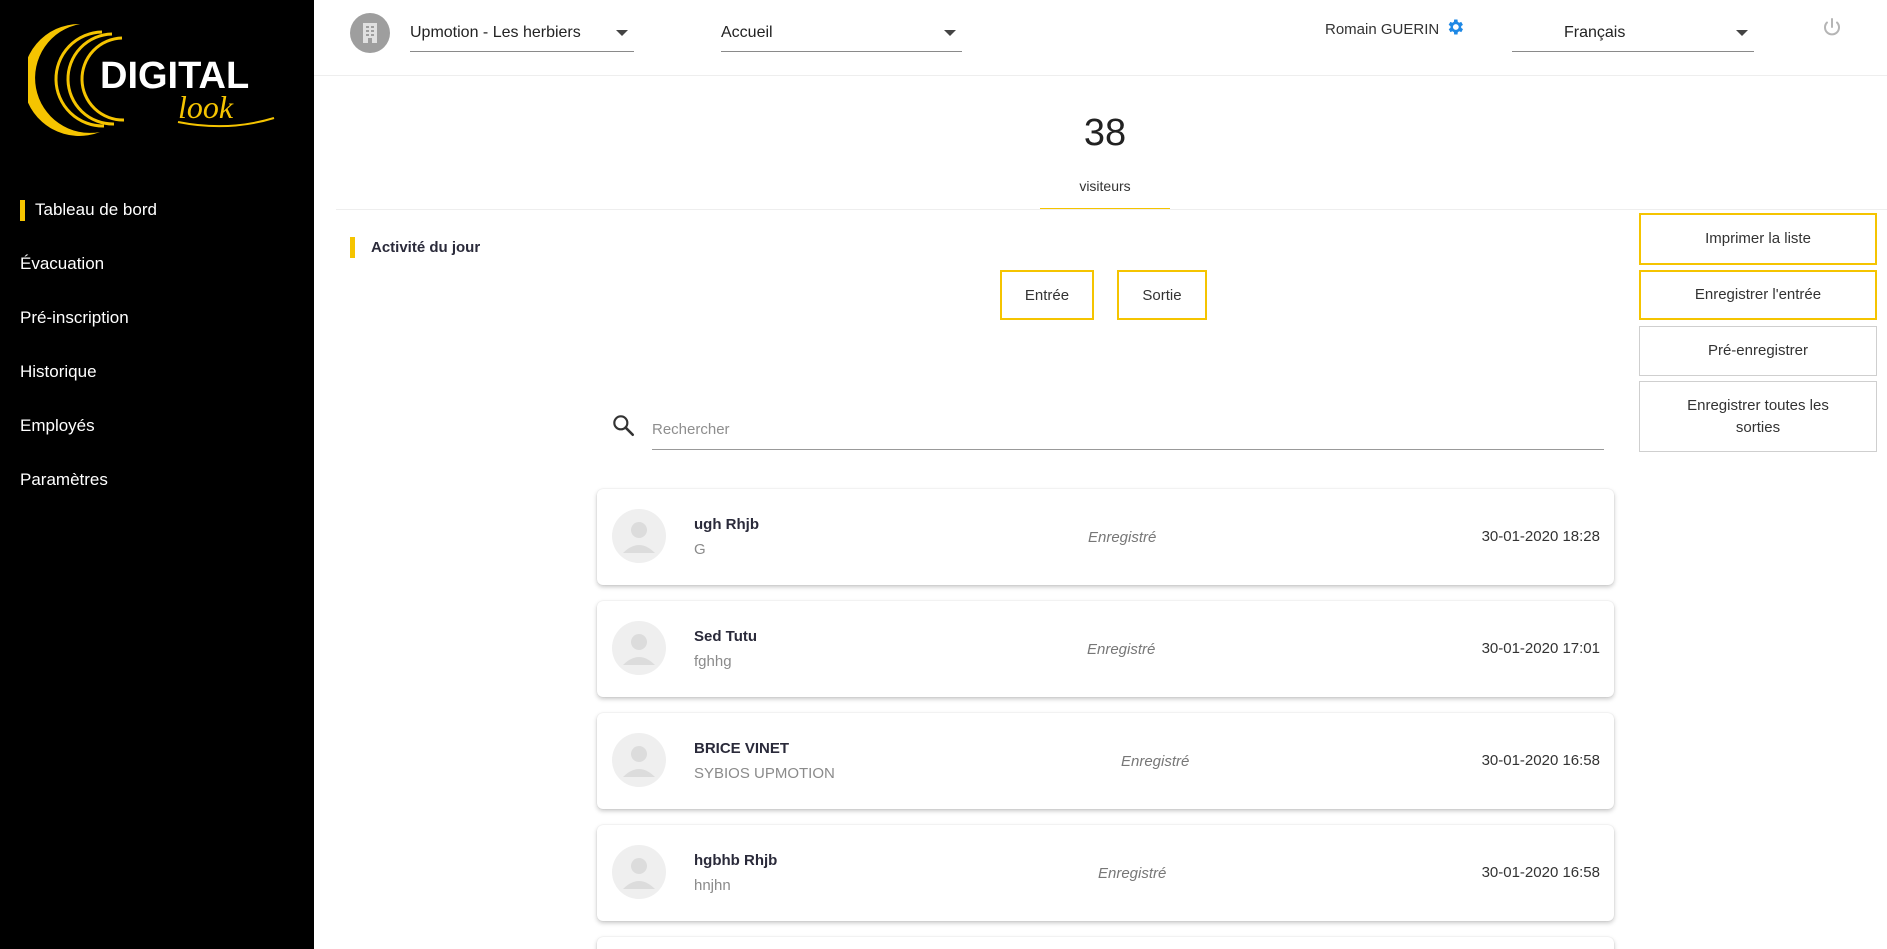 This screenshot has height=949, width=1887. I want to click on sidebar-item-label: Paramètres, so click(64, 479).